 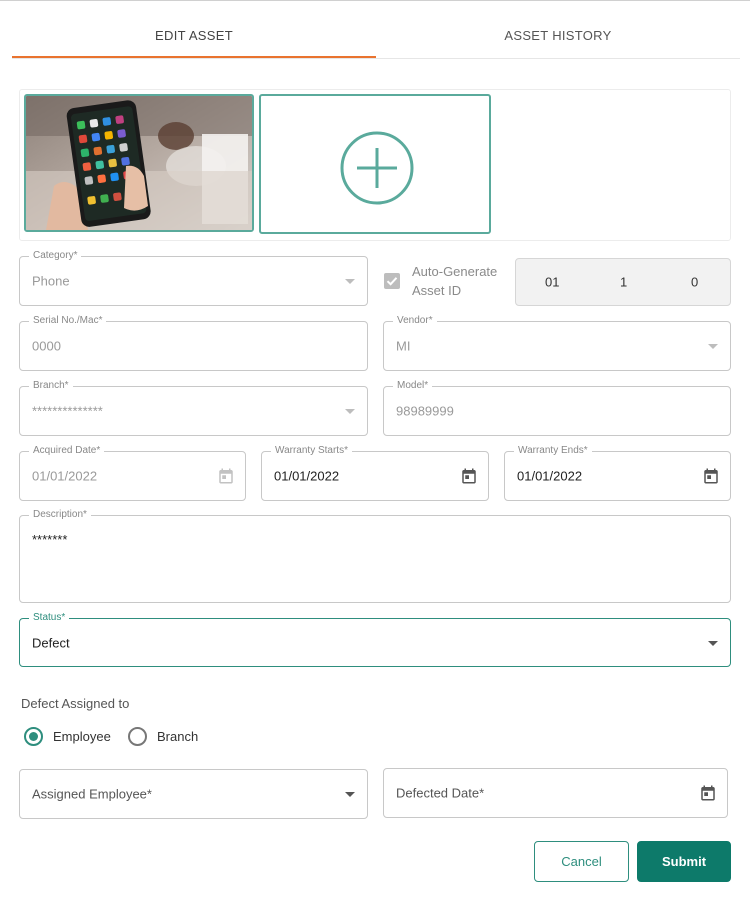 What do you see at coordinates (550, 476) in the screenshot?
I see `warranty-end-value: 01/01/2022` at bounding box center [550, 476].